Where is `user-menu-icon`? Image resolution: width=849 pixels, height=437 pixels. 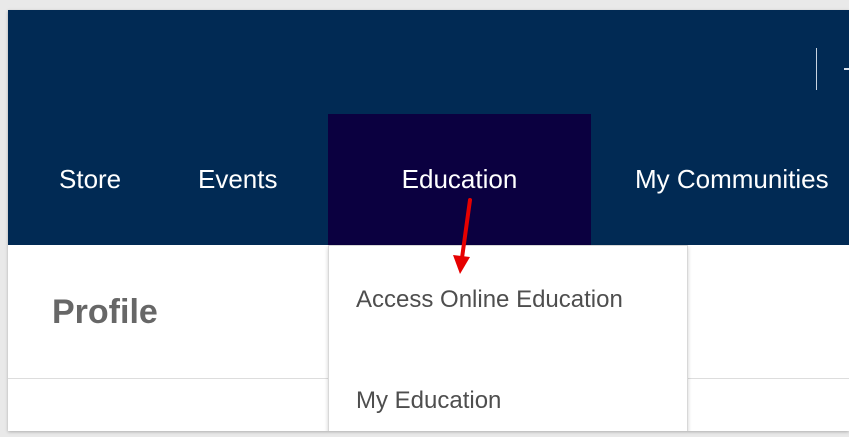 user-menu-icon is located at coordinates (846, 69).